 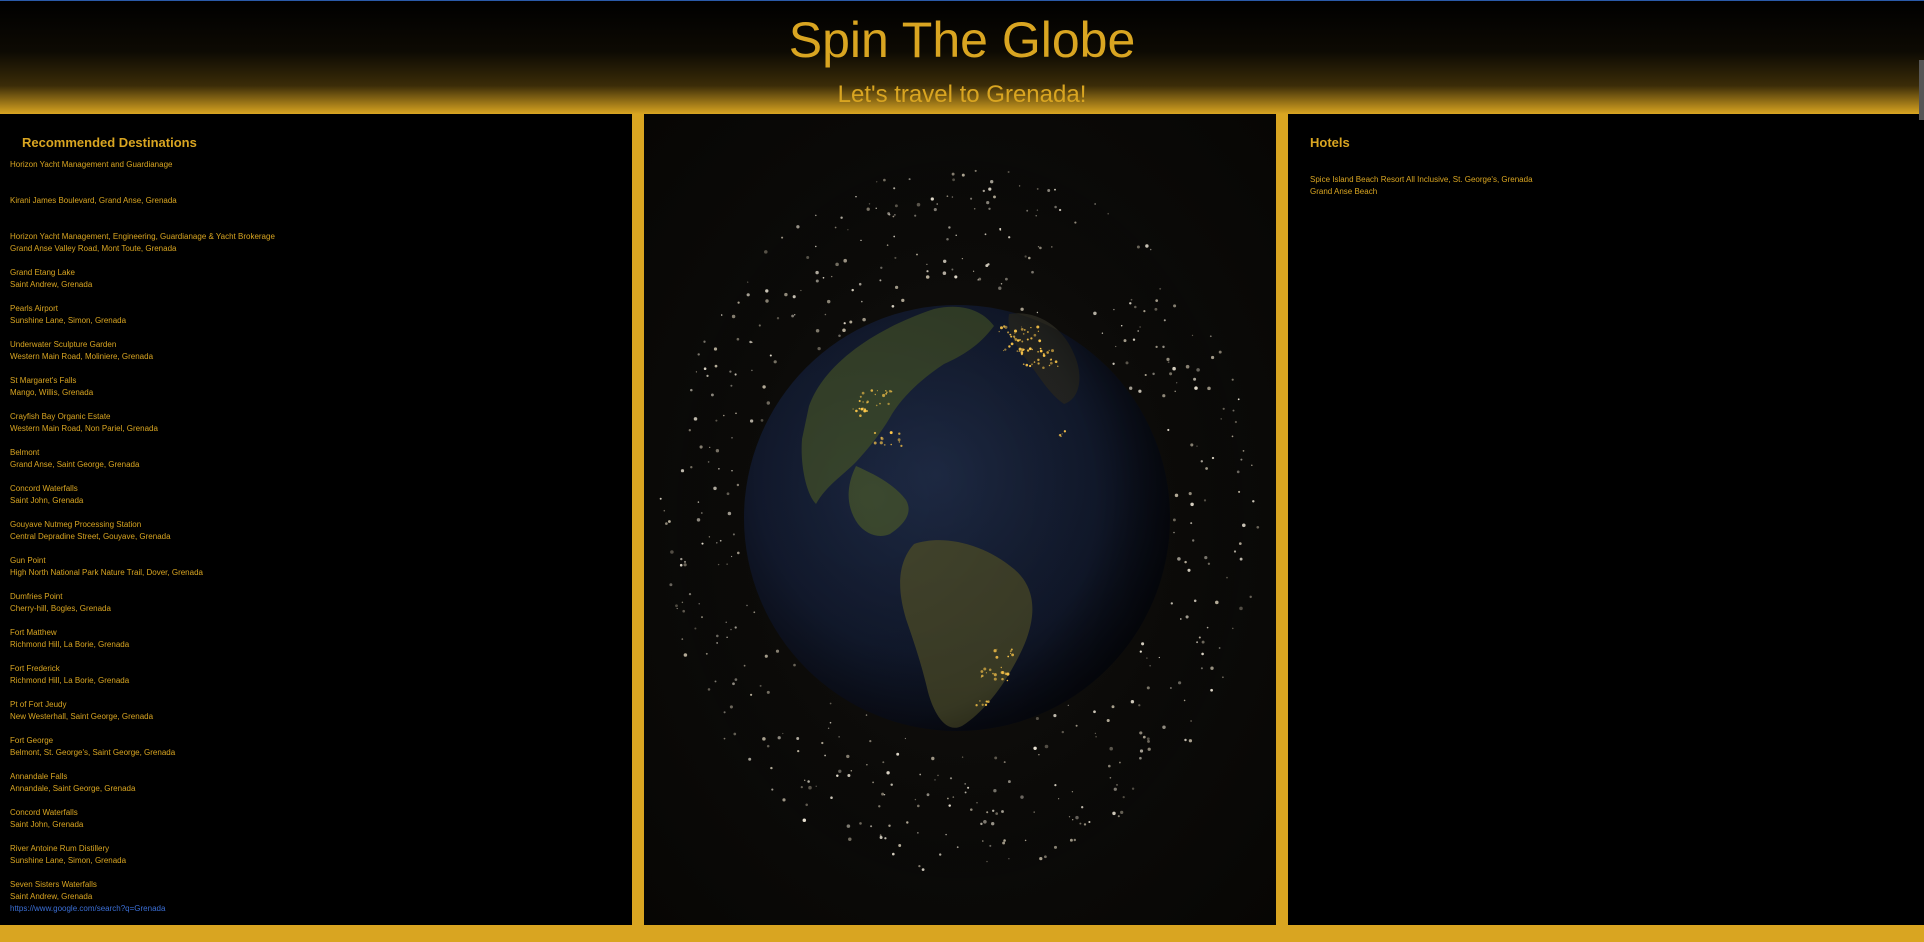 What do you see at coordinates (1921, 90) in the screenshot?
I see `window-scrollbar` at bounding box center [1921, 90].